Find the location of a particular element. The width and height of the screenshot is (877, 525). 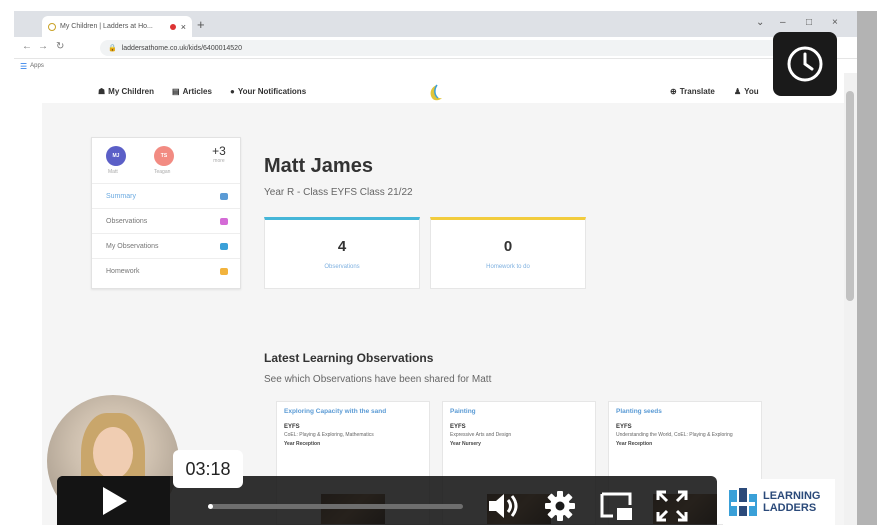

user-icon: ♟ is located at coordinates (738, 91).